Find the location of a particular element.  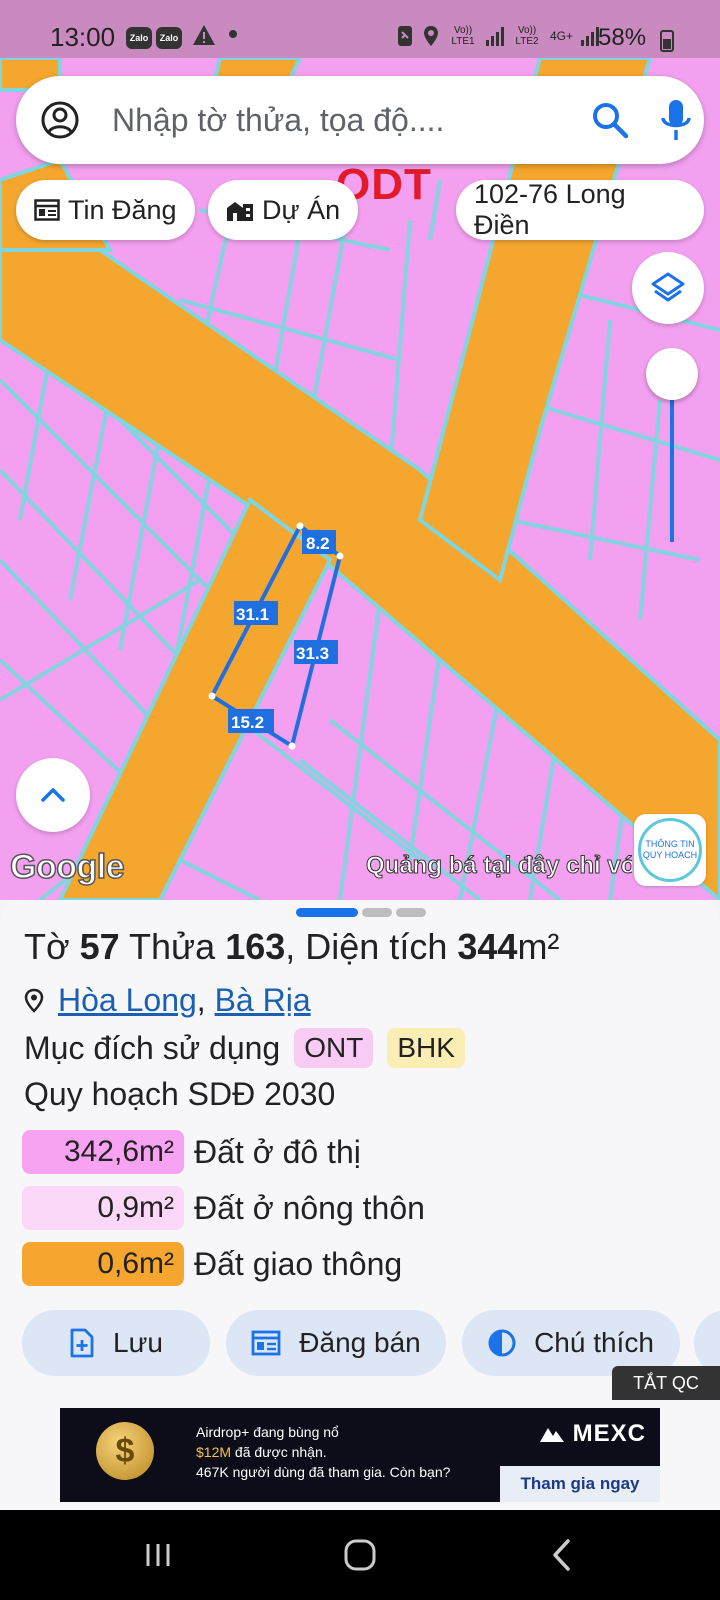

land-use-label: Mục đích sử dụng is located at coordinates (152, 1047).